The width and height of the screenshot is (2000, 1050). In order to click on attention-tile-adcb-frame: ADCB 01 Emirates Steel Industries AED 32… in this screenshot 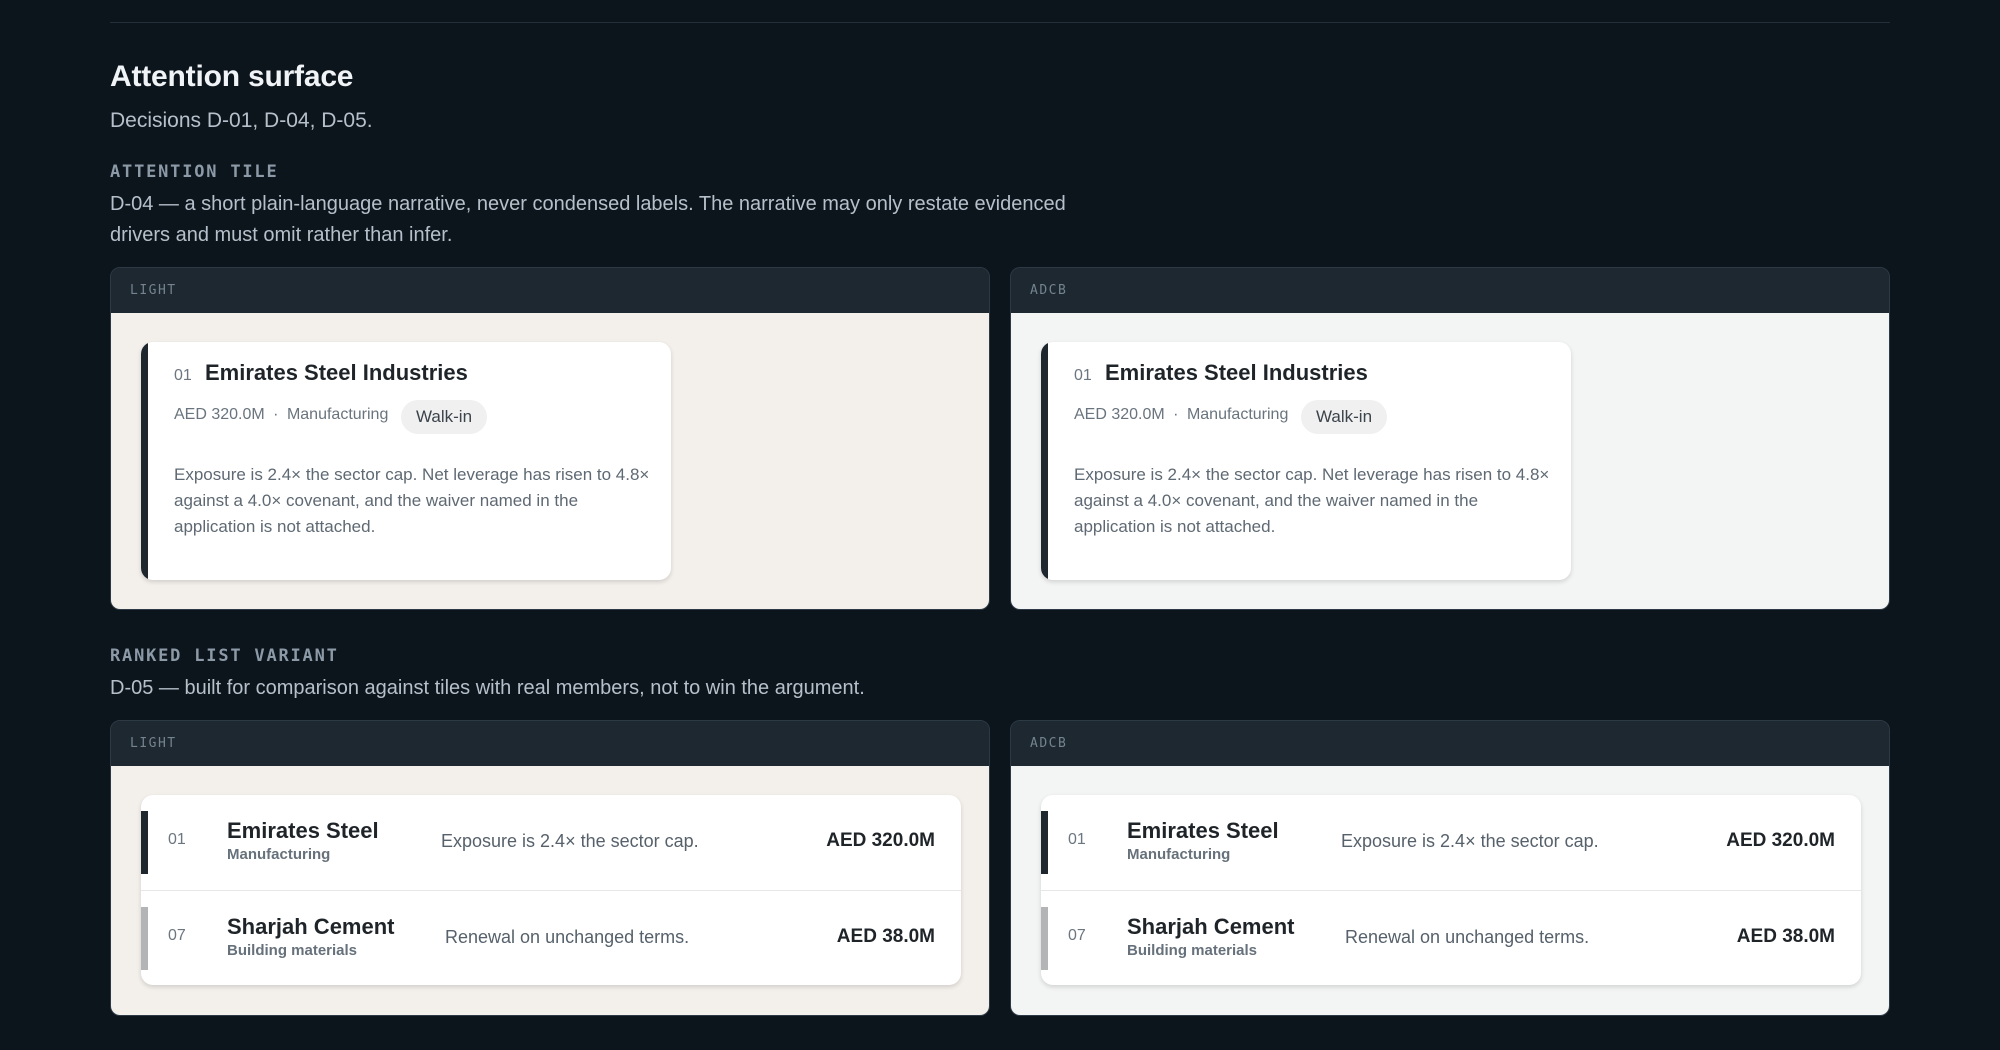, I will do `click(1450, 438)`.